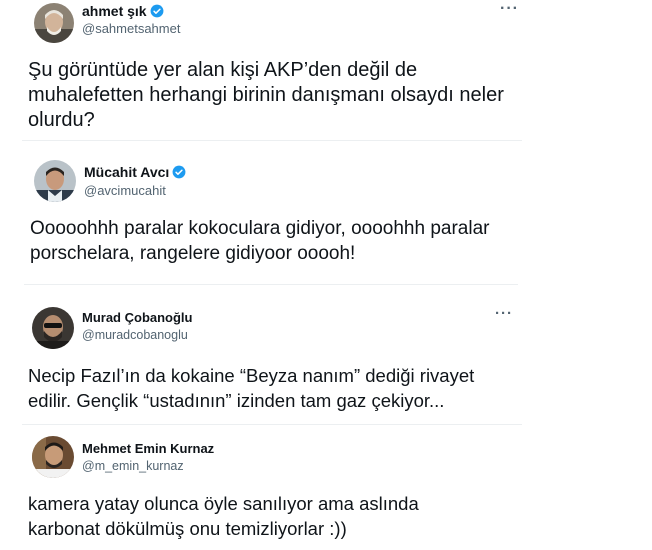 The width and height of the screenshot is (652, 550). What do you see at coordinates (114, 11) in the screenshot?
I see `display-name: ahmet şık` at bounding box center [114, 11].